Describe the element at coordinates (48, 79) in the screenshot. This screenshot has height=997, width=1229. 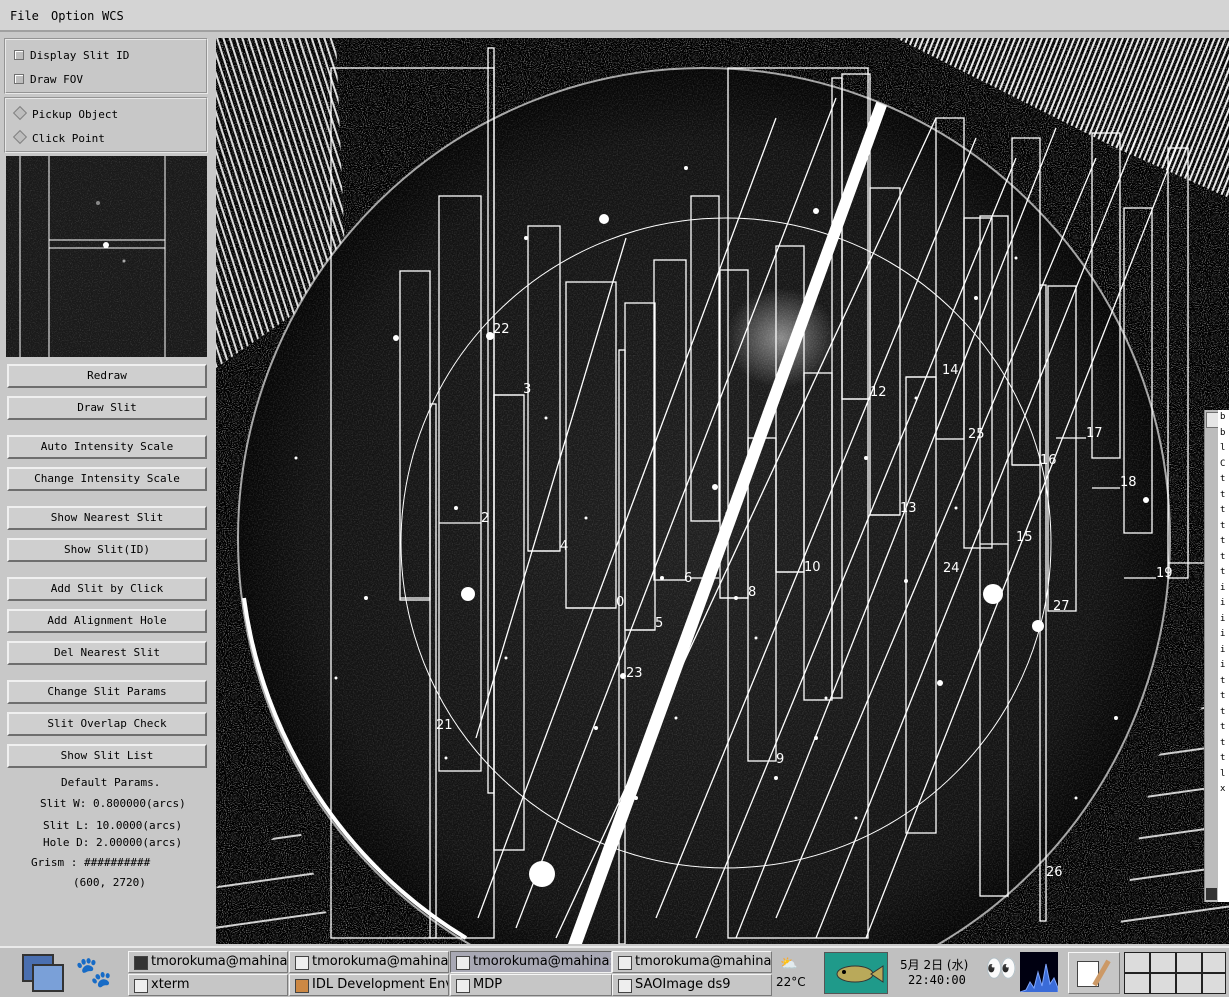
I see `draw-fov-checkbox: Draw FOV` at that location.